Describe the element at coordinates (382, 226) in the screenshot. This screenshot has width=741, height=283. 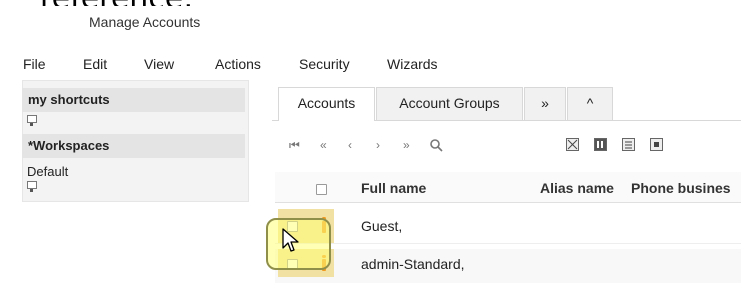
I see `row-full-name: Guest,` at that location.